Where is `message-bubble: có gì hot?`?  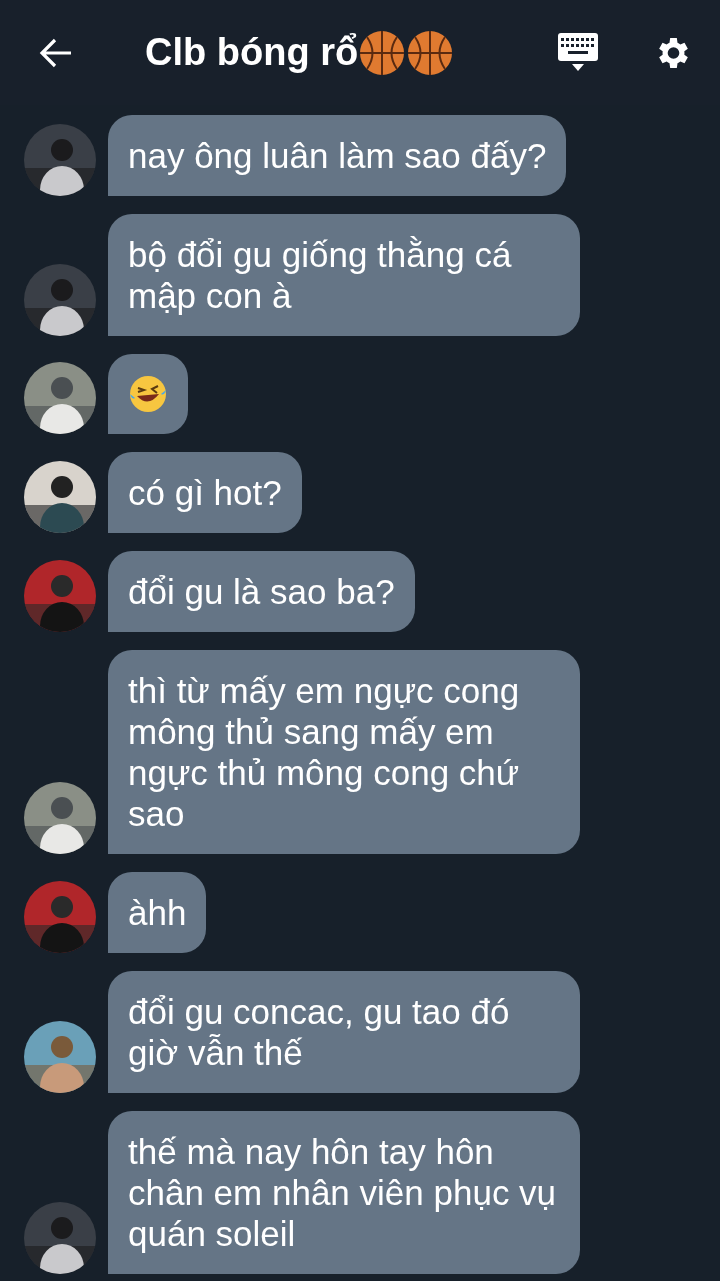 message-bubble: có gì hot? is located at coordinates (205, 492).